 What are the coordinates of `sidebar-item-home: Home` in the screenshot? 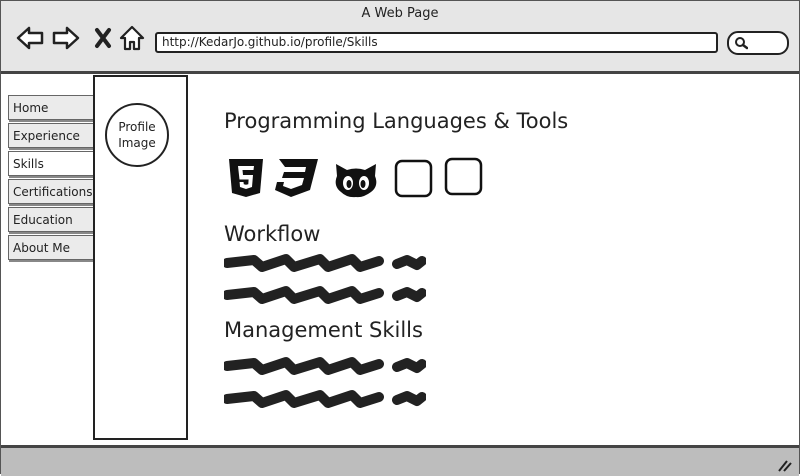 It's located at (51, 107).